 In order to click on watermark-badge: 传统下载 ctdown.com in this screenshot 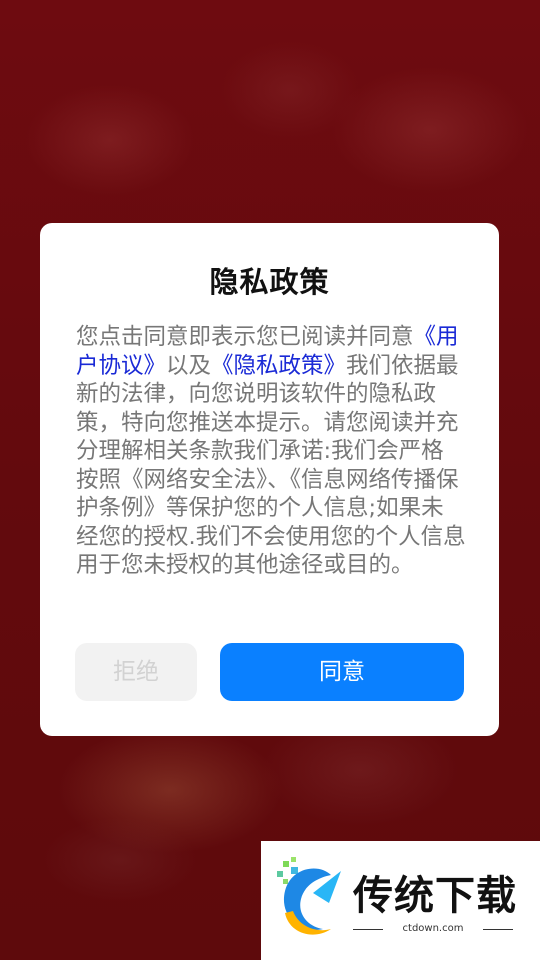, I will do `click(400, 900)`.